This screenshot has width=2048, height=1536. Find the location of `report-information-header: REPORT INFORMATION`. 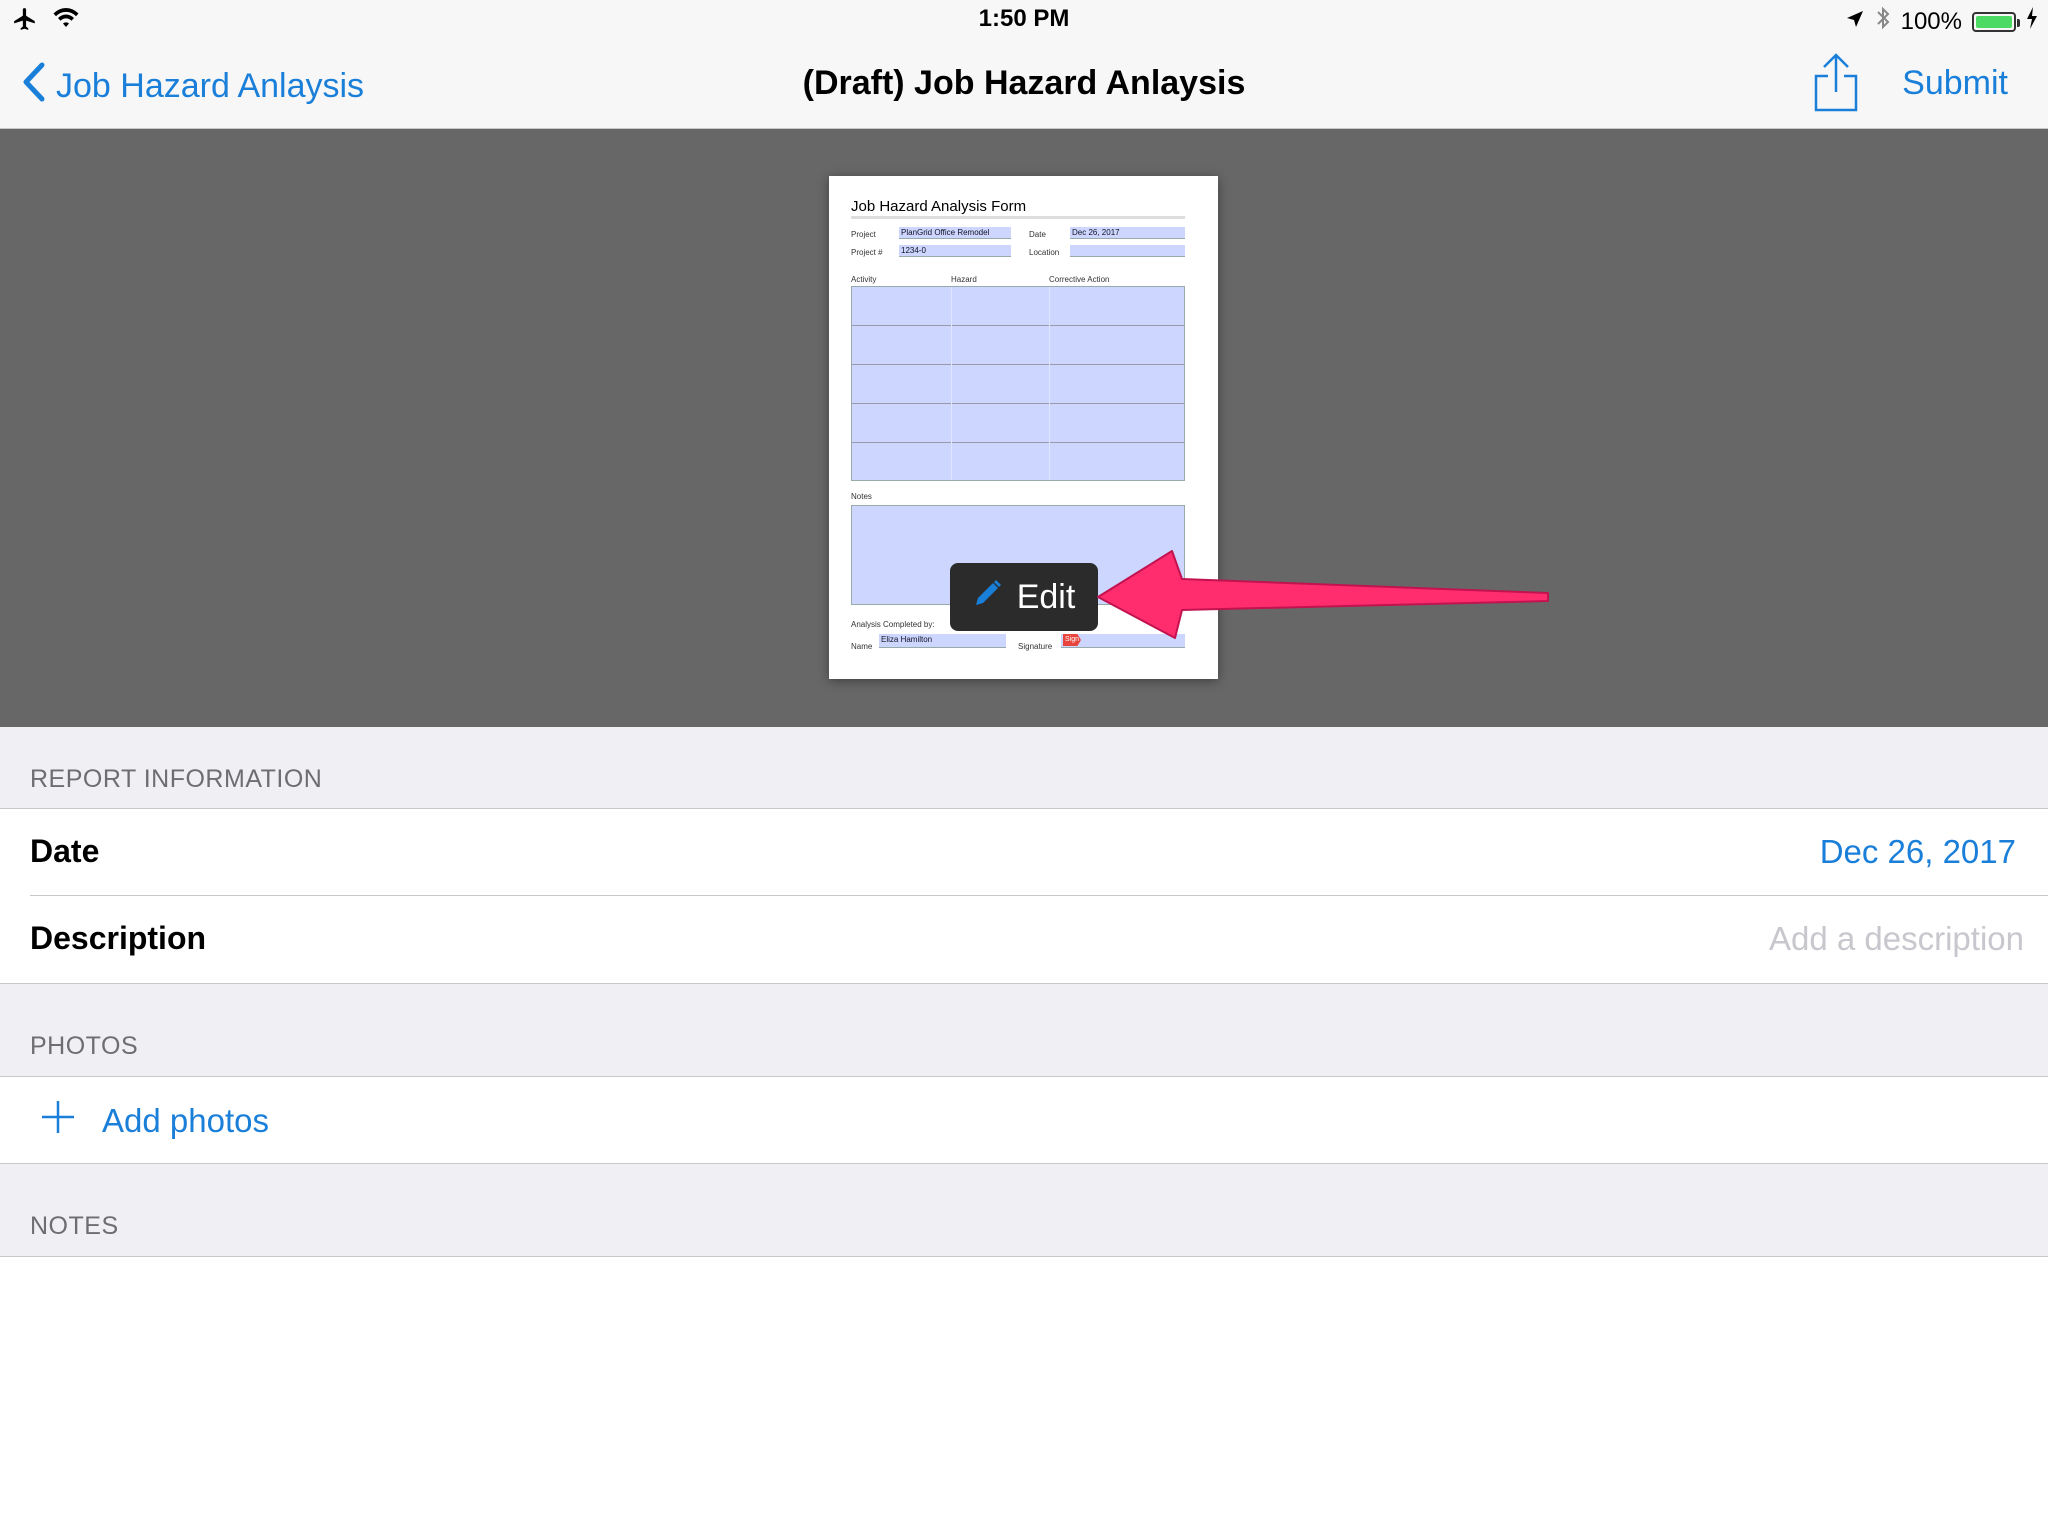

report-information-header: REPORT INFORMATION is located at coordinates (1024, 768).